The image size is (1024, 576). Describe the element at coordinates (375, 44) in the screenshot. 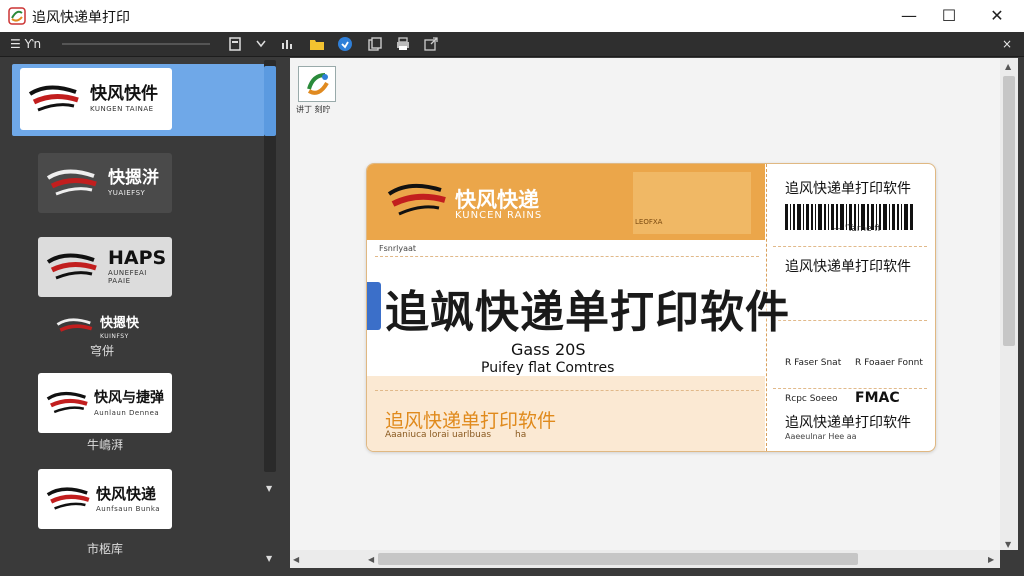

I see `copy-icon` at that location.